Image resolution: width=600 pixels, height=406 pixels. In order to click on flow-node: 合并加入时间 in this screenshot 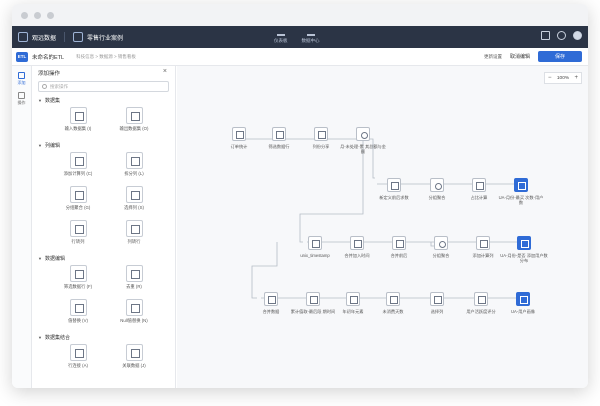, I will do `click(357, 247)`.